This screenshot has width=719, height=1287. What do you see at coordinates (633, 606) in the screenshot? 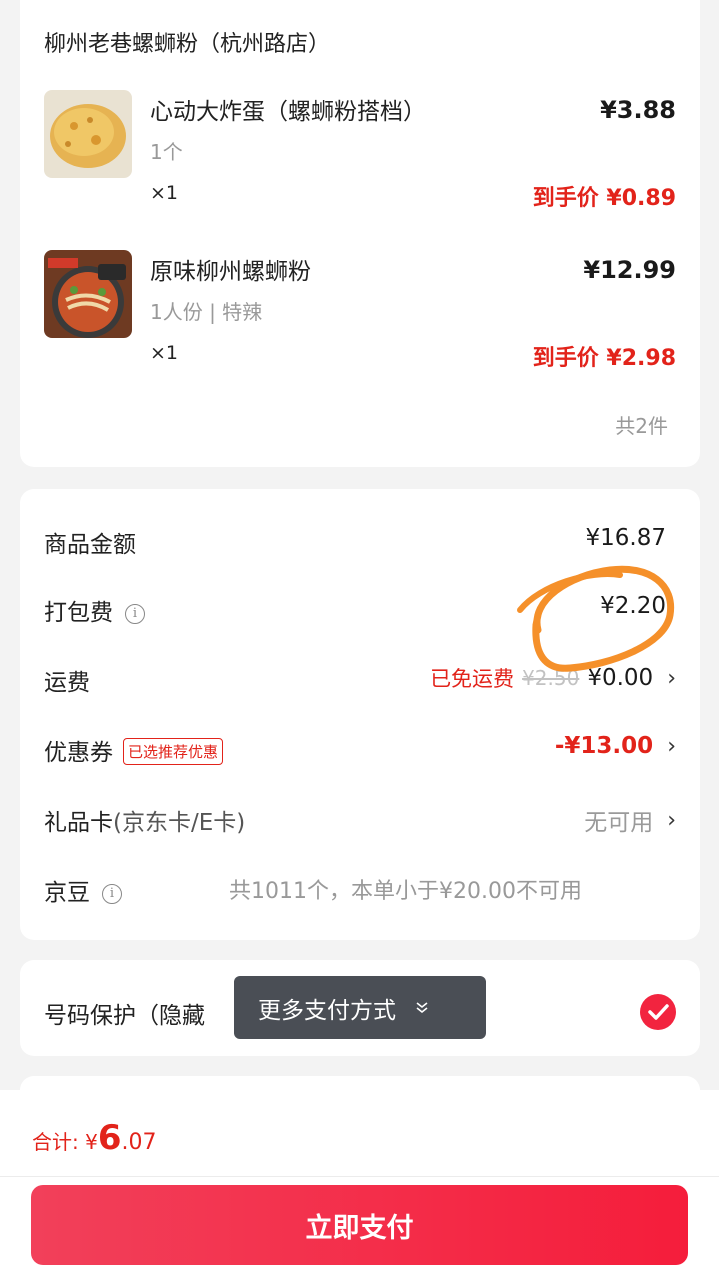
I see `packing-fee-value: ¥2.20` at bounding box center [633, 606].